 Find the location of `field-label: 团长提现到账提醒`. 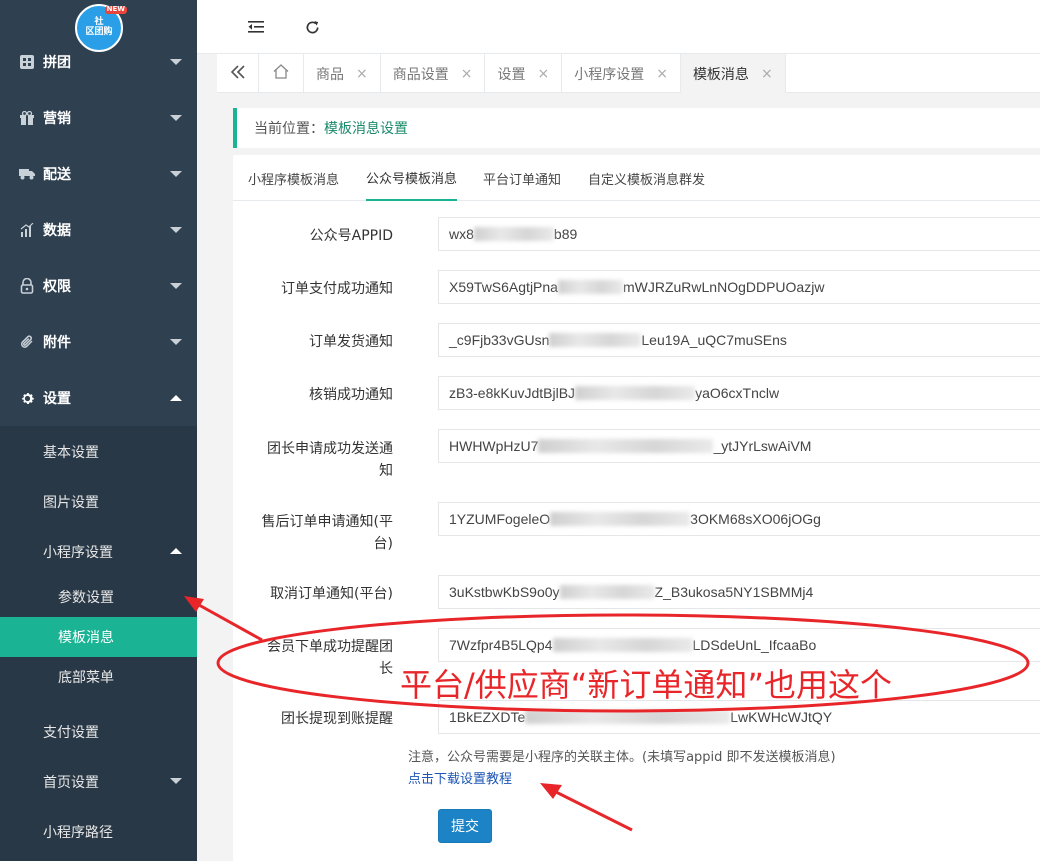

field-label: 团长提现到账提醒 is located at coordinates (337, 719).